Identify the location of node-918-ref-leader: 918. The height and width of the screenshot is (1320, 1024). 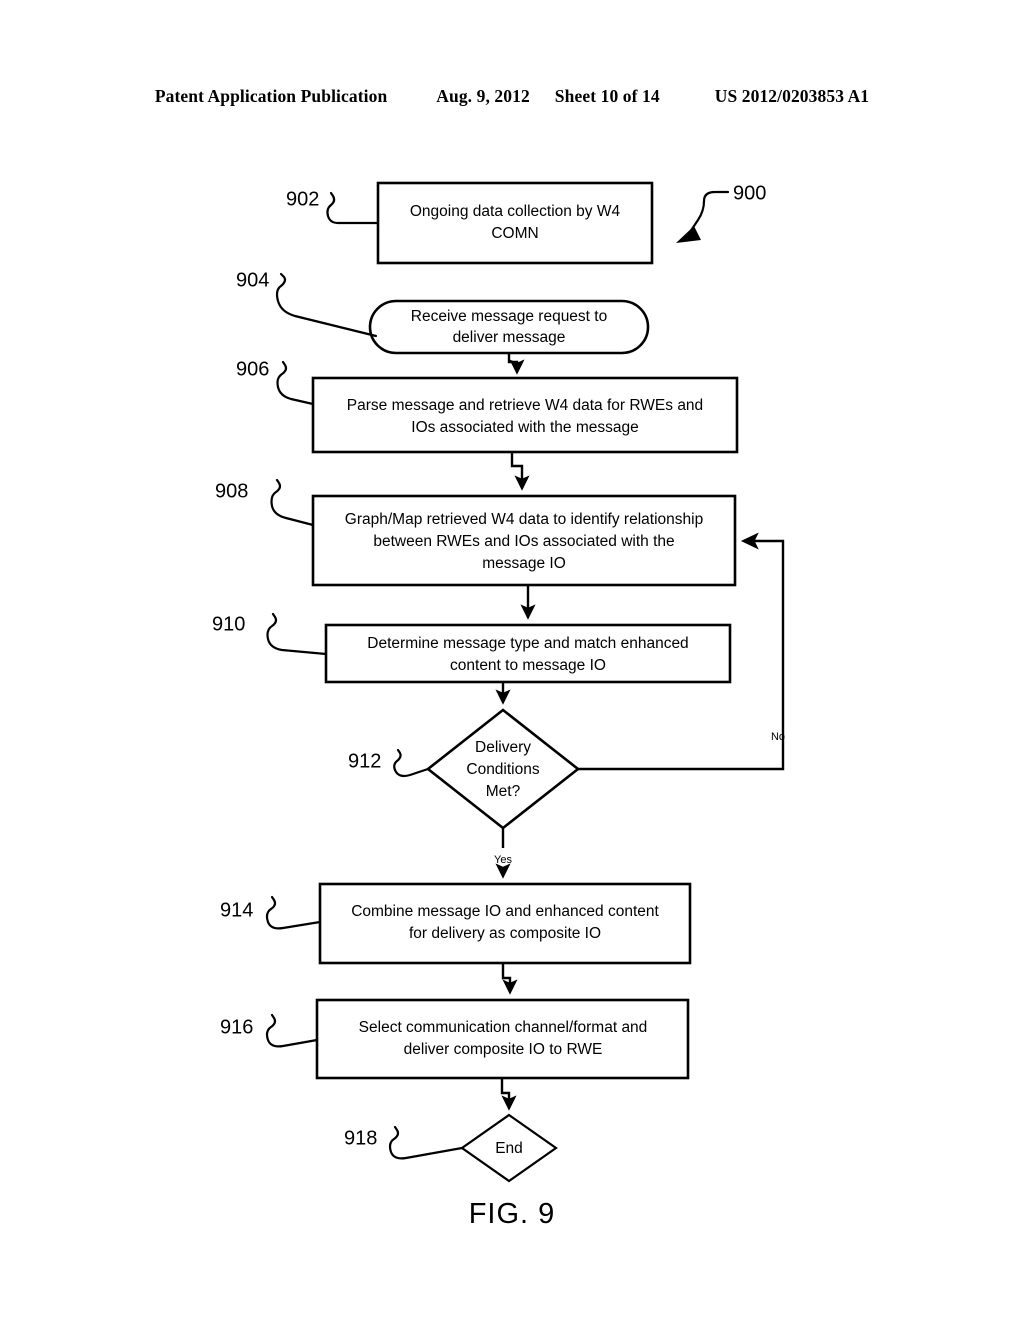
(404, 1142).